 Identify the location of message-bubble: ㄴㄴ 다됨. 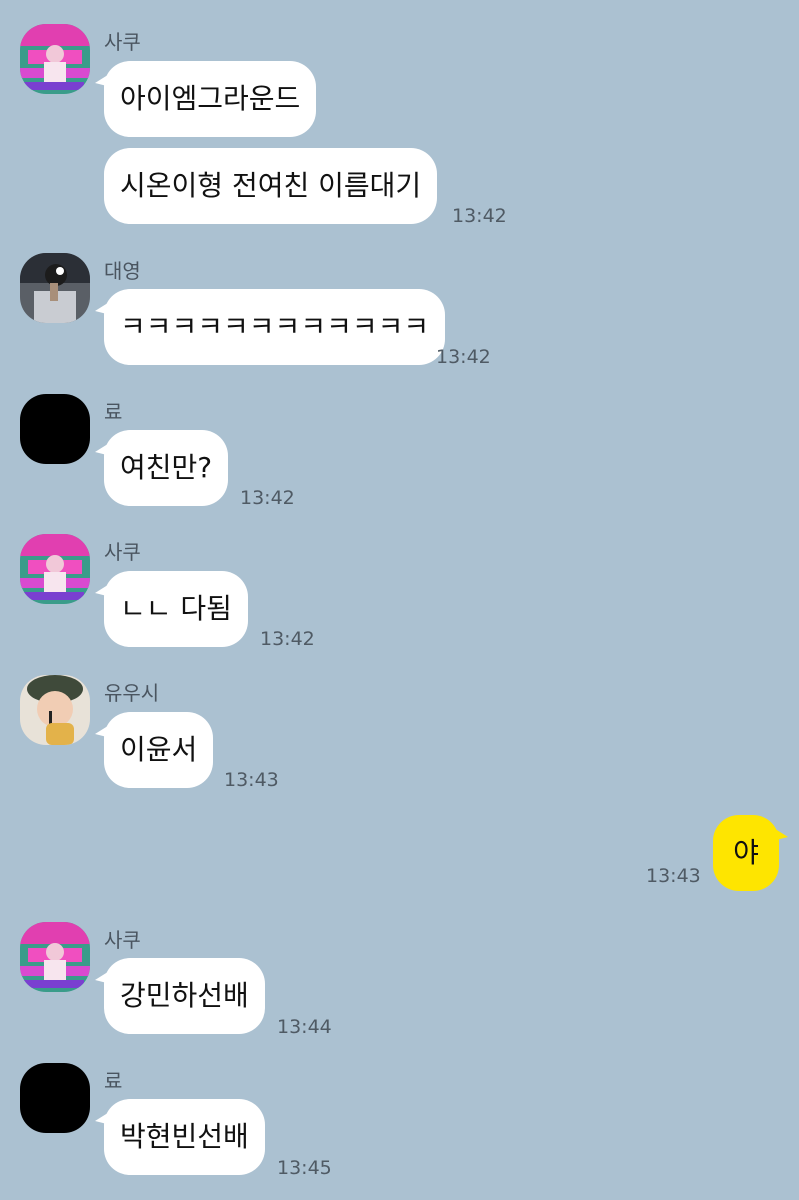
(171, 609).